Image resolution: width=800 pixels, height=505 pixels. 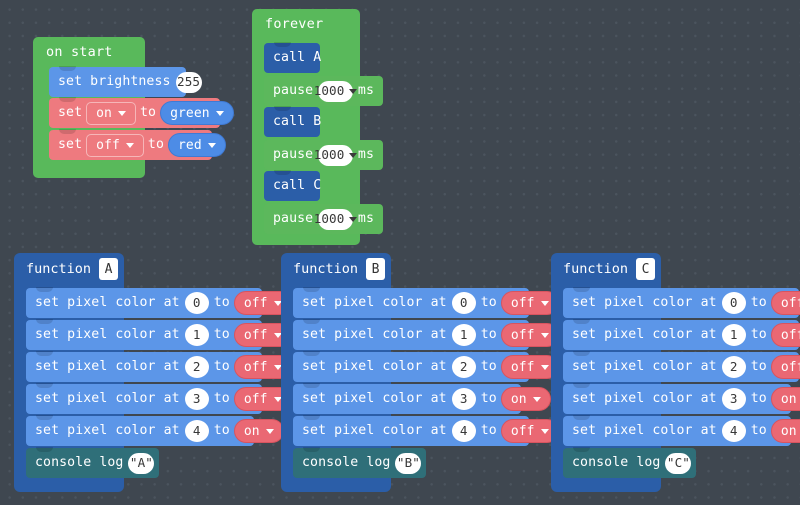 I want to click on pause-value-field-1: 1000, so click(x=336, y=91).